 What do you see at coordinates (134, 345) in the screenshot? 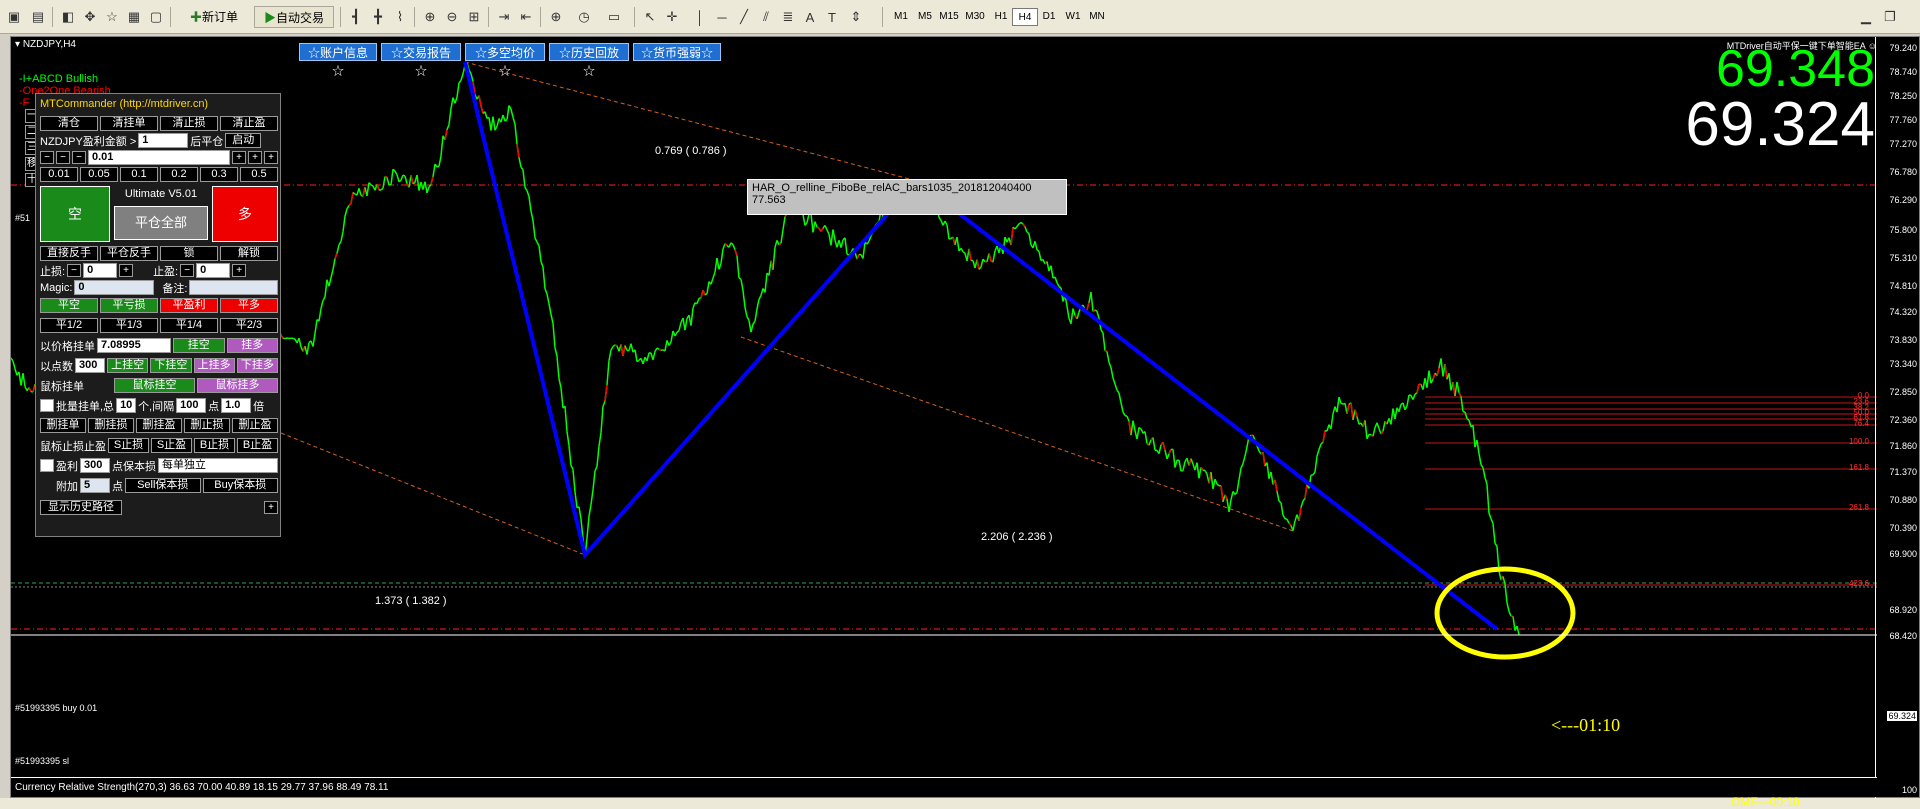
I see `price-pending-input: 7.08995` at bounding box center [134, 345].